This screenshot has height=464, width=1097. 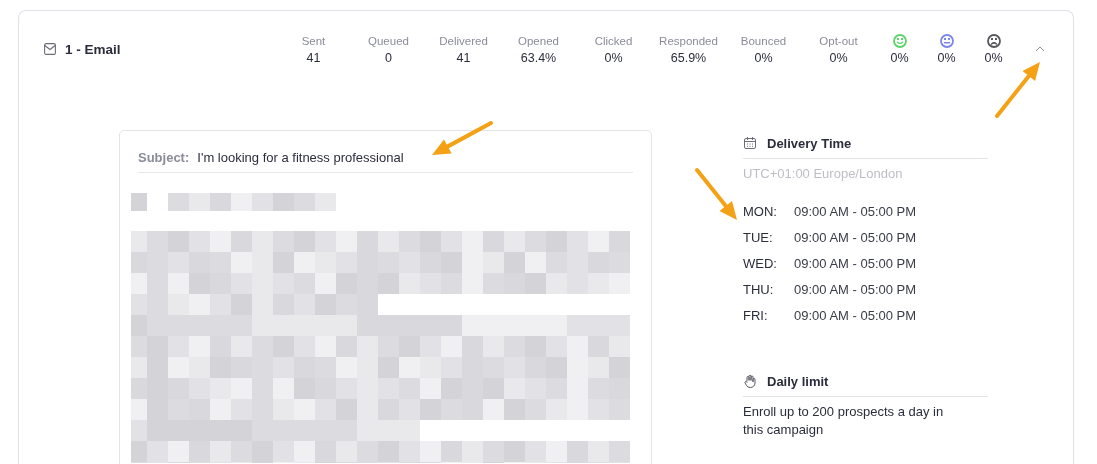 What do you see at coordinates (823, 173) in the screenshot?
I see `timezone-text: UTC+01:00 Europe/London` at bounding box center [823, 173].